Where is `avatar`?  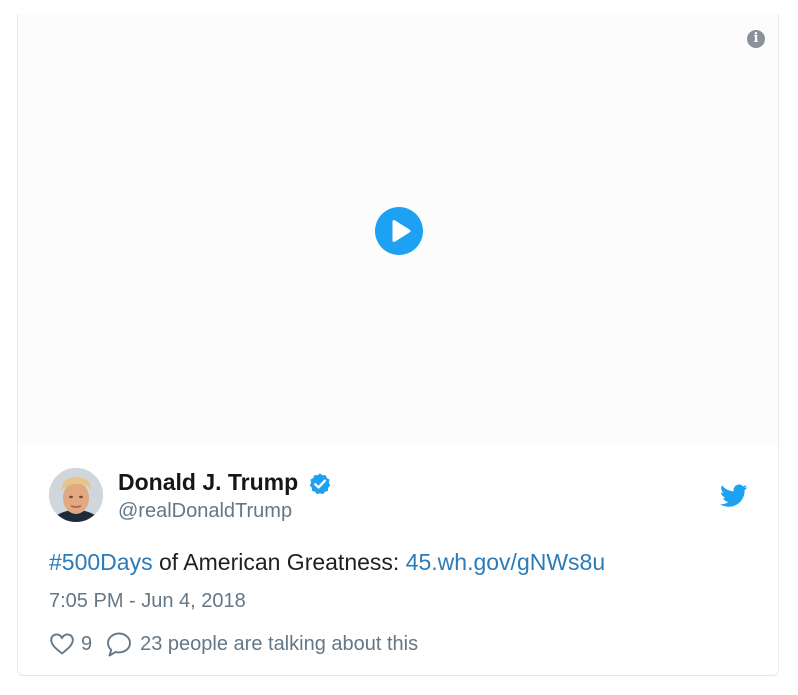 avatar is located at coordinates (76, 495).